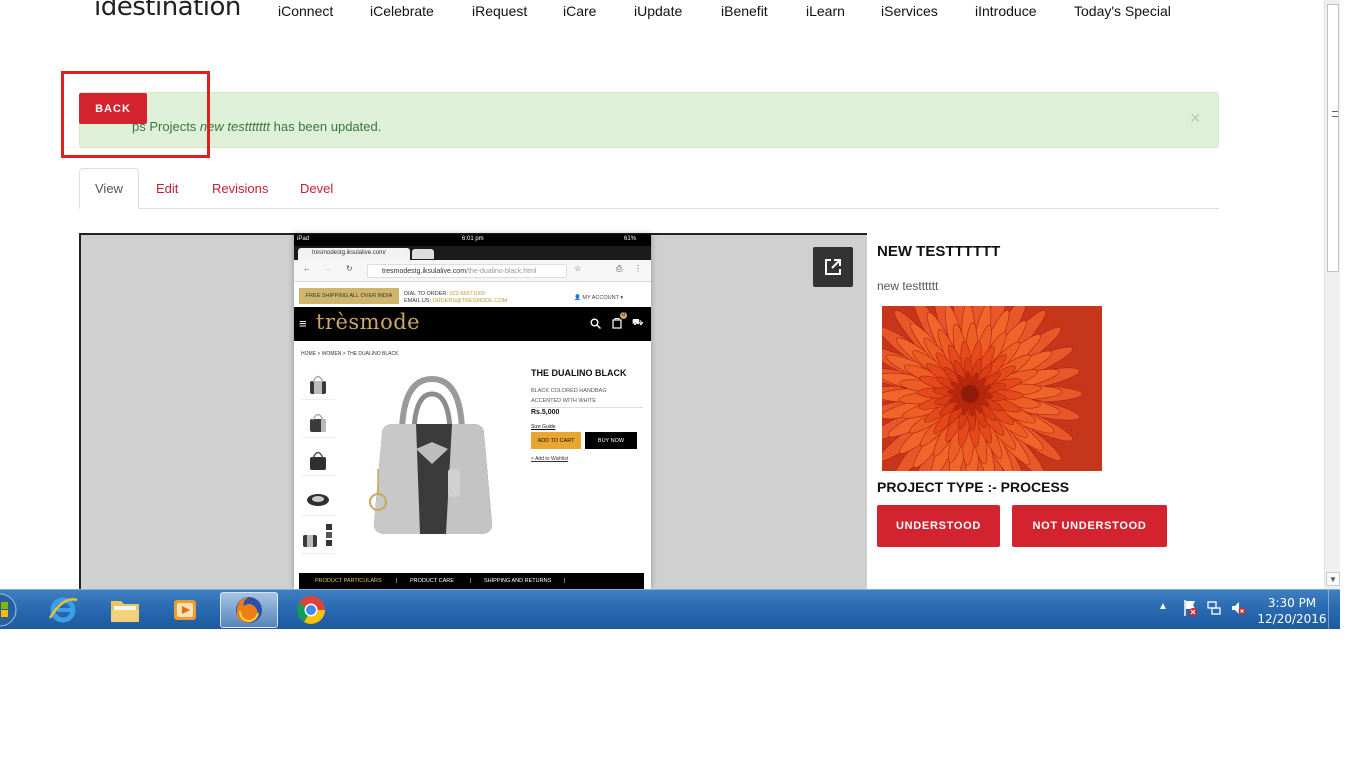 Image resolution: width=1366 pixels, height=768 pixels. Describe the element at coordinates (501, 271) in the screenshot. I see `url-path: /the-dualino-black.html` at that location.